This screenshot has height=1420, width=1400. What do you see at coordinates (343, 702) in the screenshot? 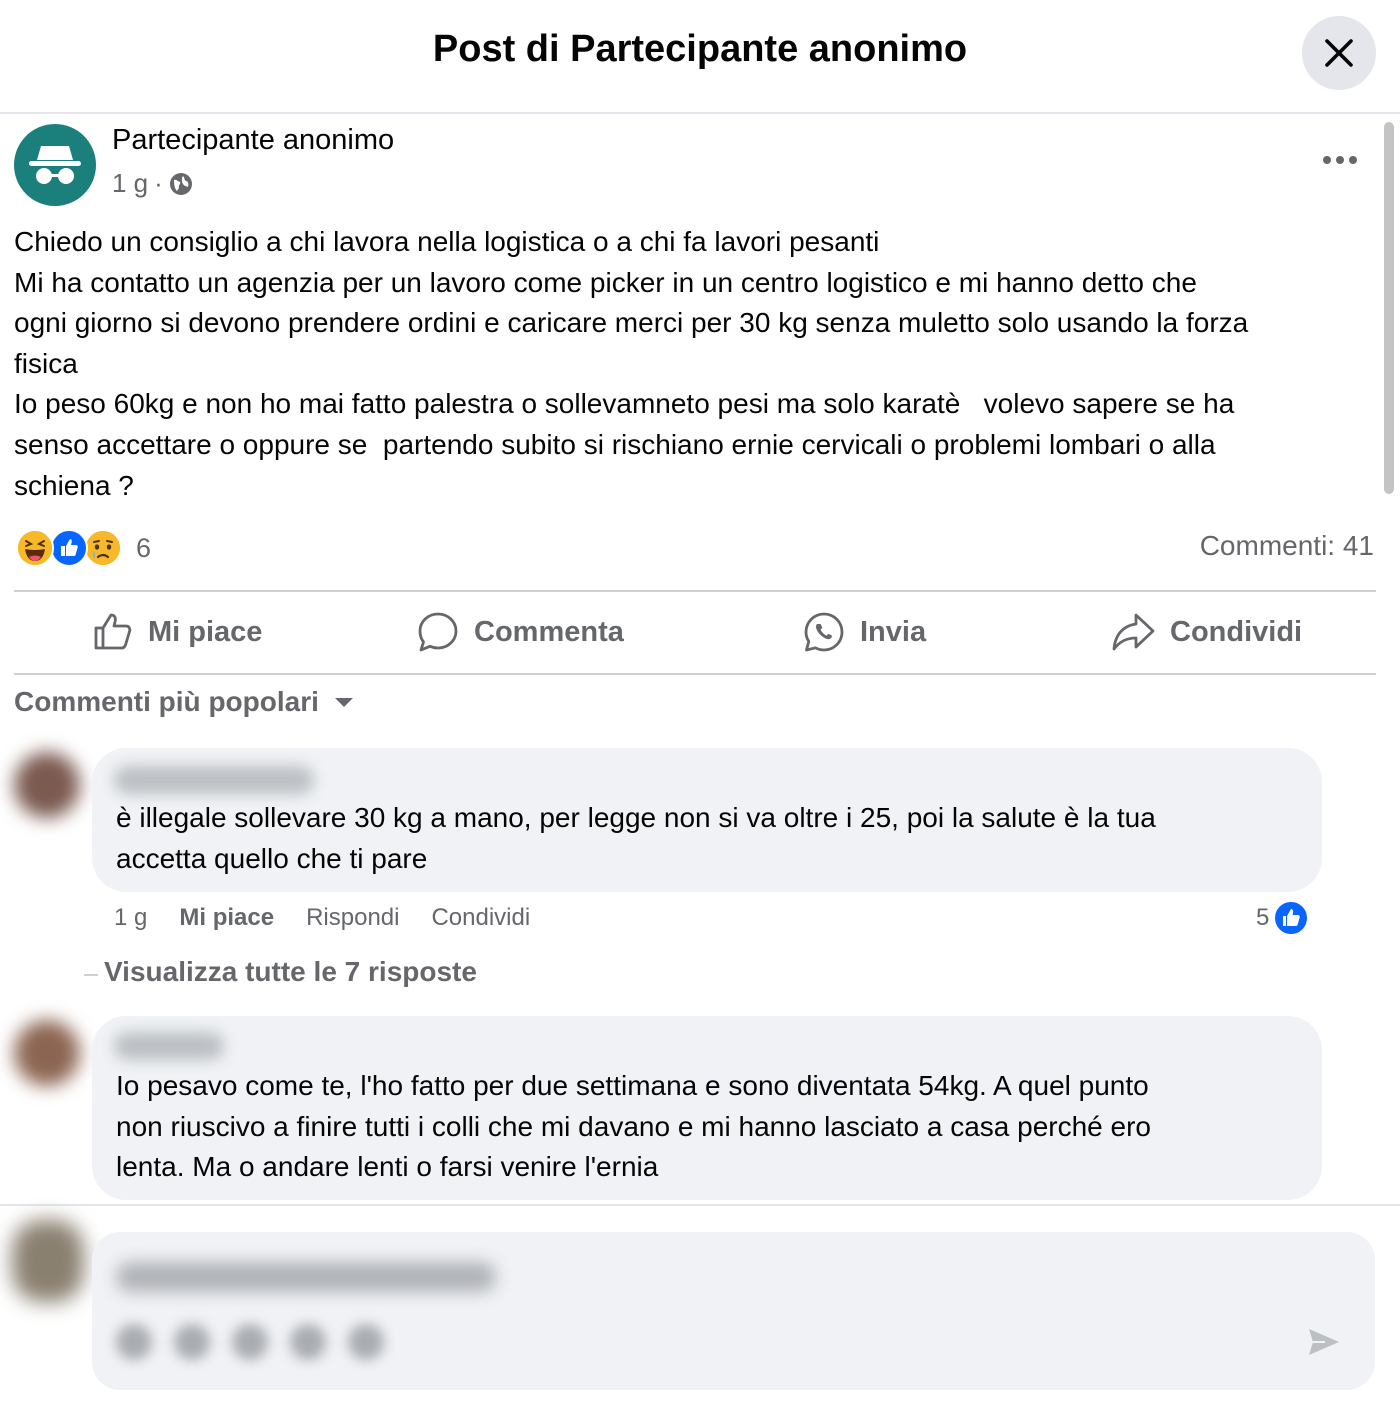
I see `caret-down-icon` at bounding box center [343, 702].